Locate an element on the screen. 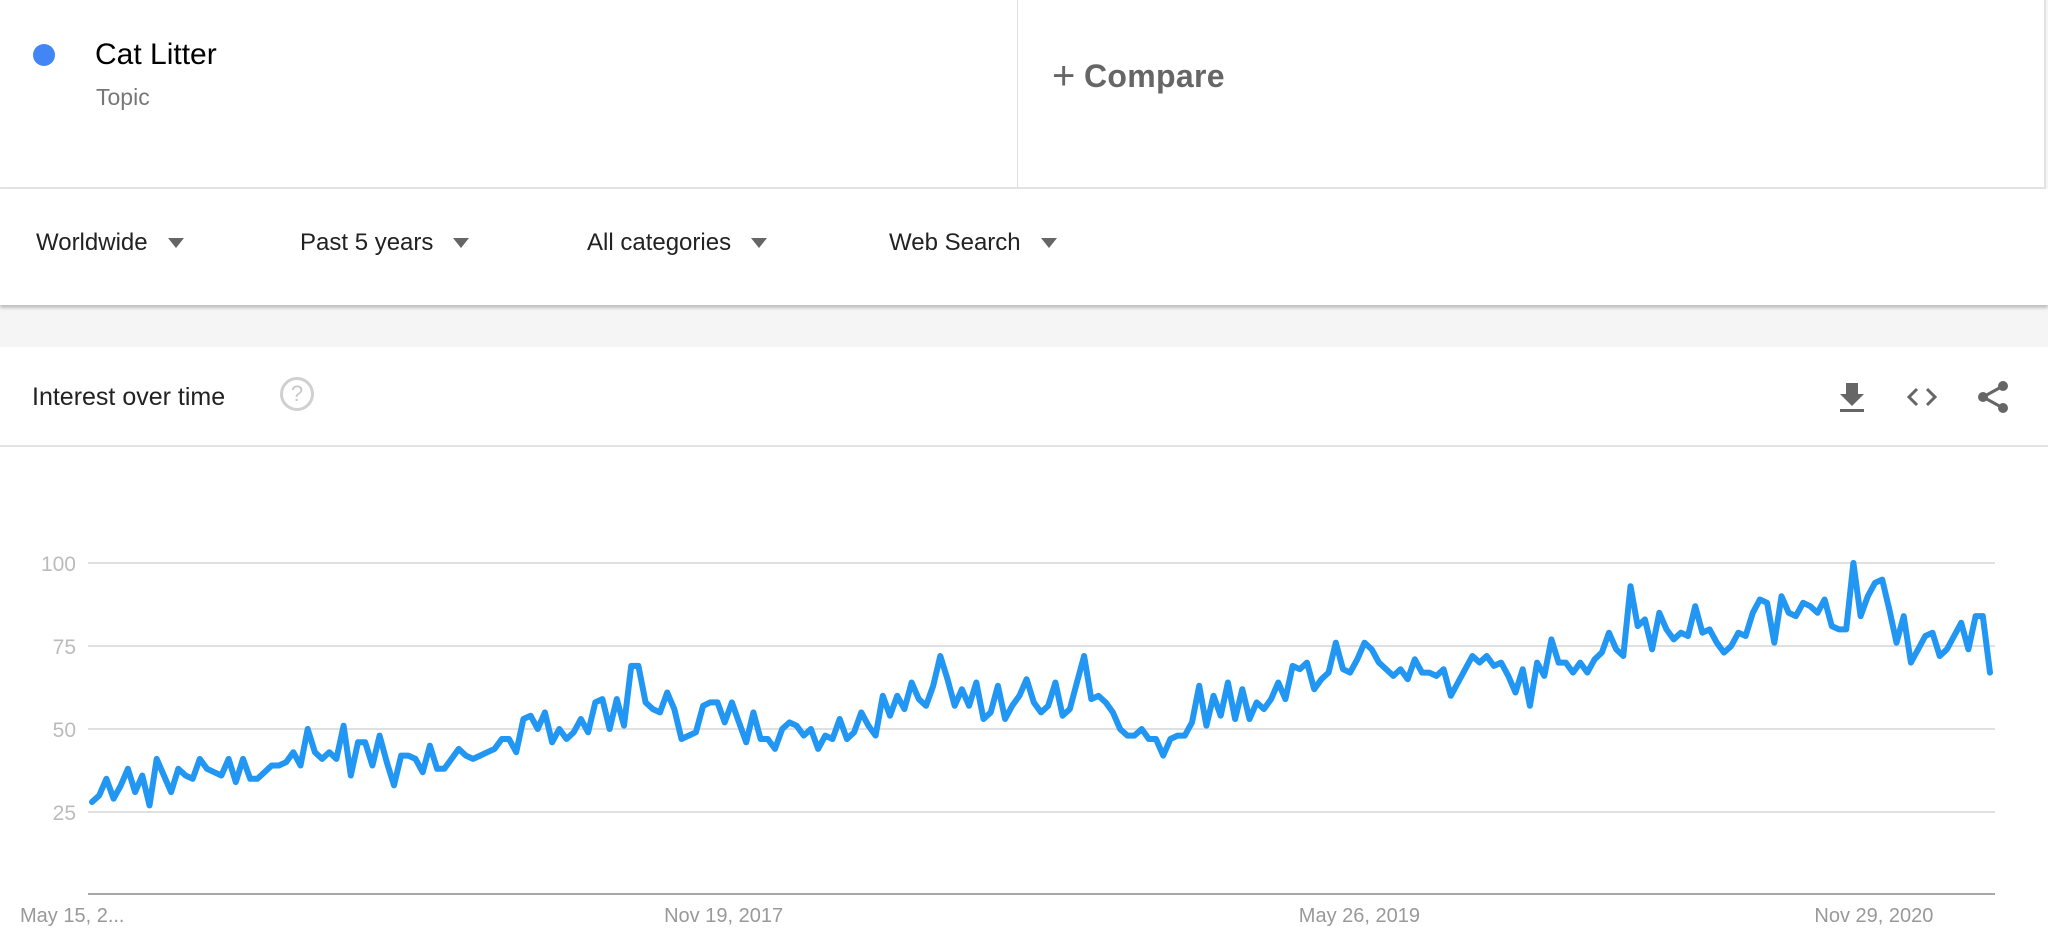 The image size is (2048, 949). y-tick-label: 75 is located at coordinates (64, 647).